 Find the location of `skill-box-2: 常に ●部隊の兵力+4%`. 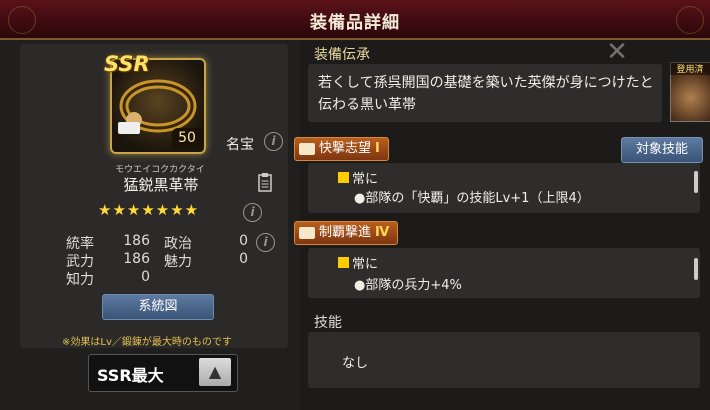

skill-box-2: 常に ●部隊の兵力+4% is located at coordinates (504, 273).